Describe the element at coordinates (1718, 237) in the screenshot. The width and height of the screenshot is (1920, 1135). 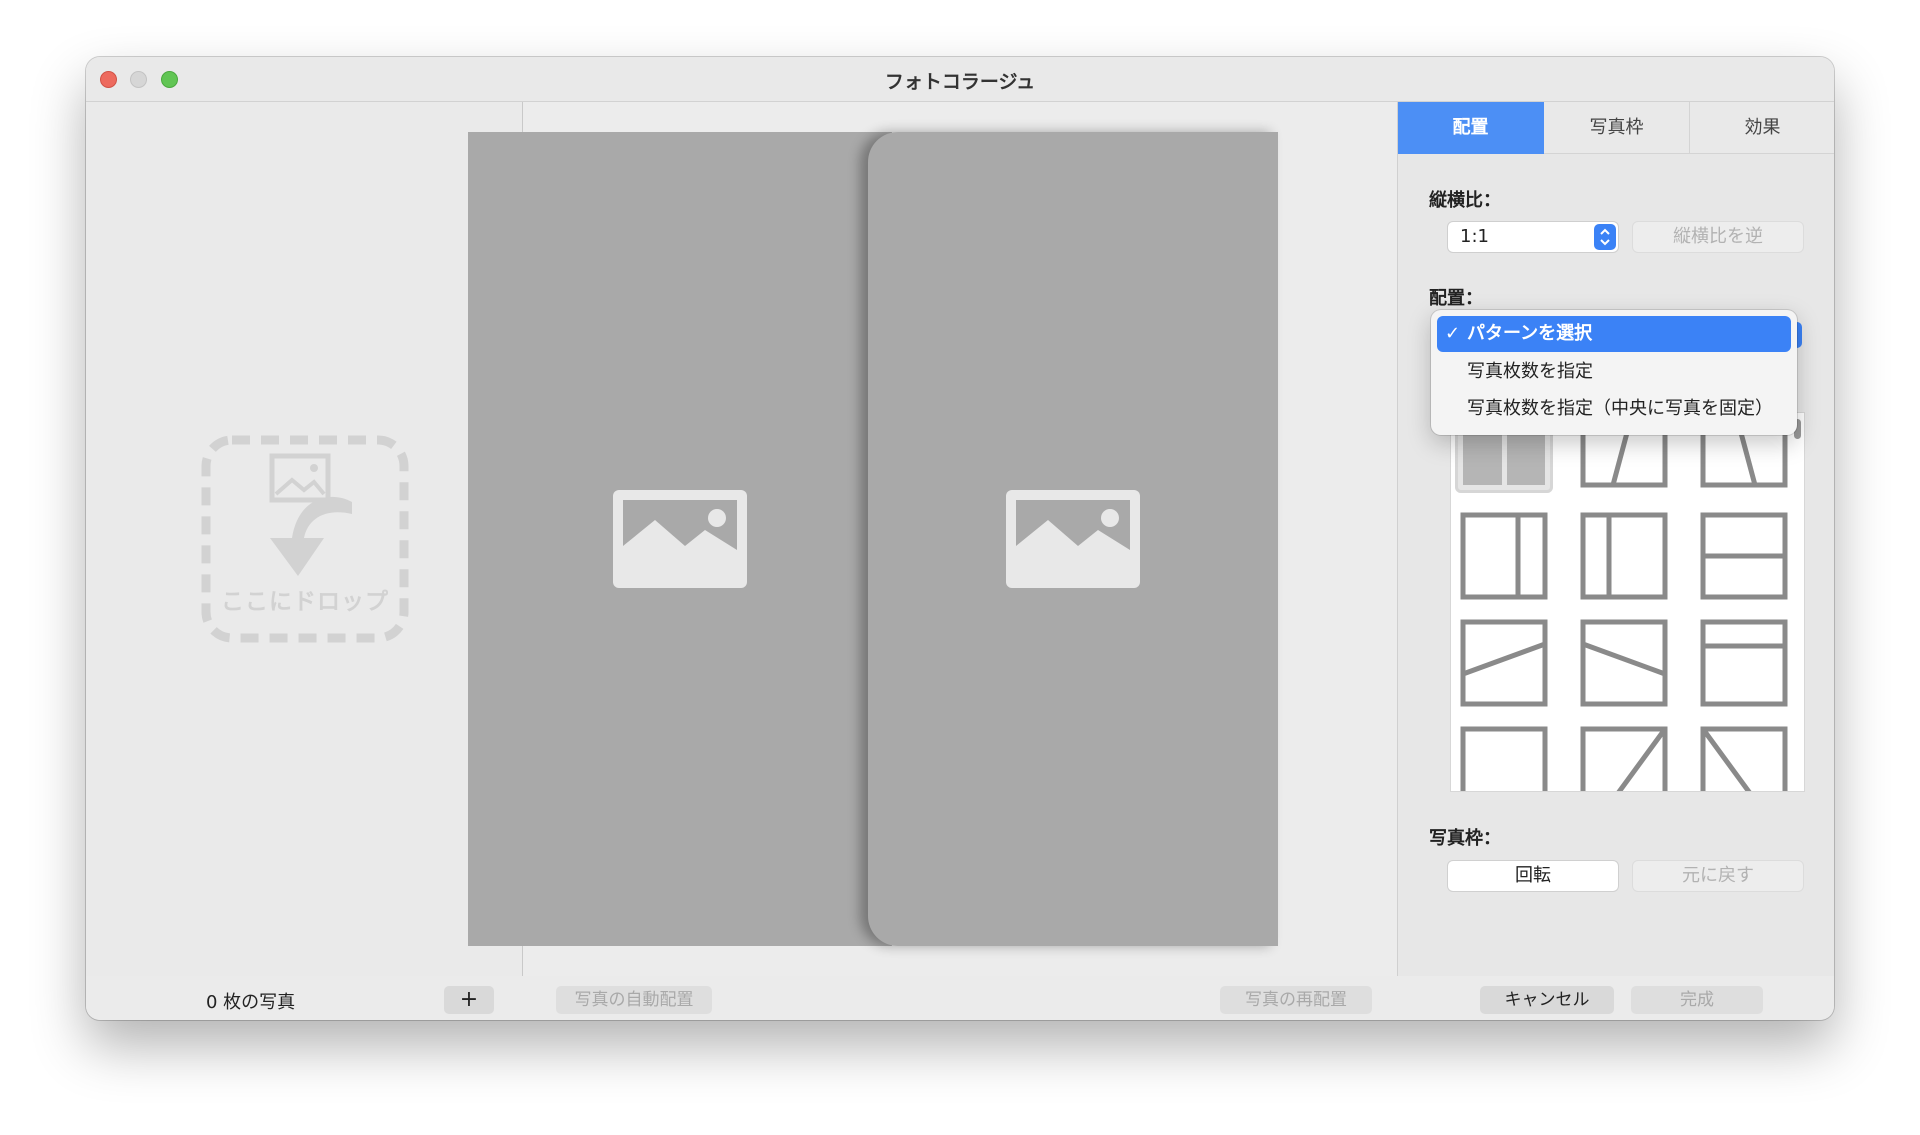
I see `reverse-aspect-button: 縦横比を逆` at that location.